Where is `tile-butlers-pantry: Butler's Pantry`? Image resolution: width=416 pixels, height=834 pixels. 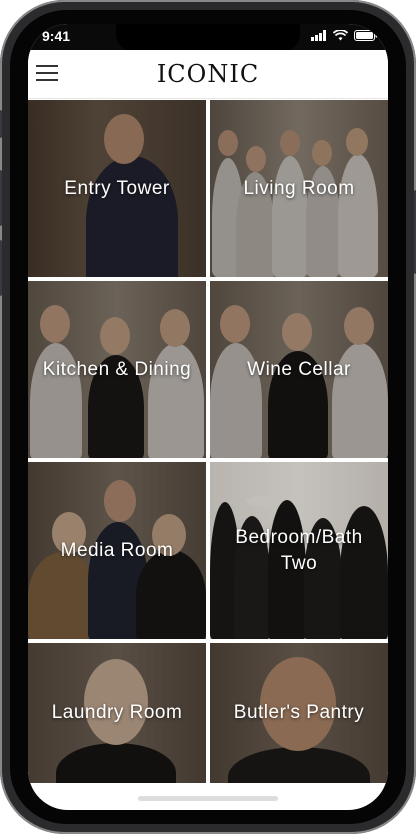
tile-butlers-pantry: Butler's Pantry is located at coordinates (299, 713).